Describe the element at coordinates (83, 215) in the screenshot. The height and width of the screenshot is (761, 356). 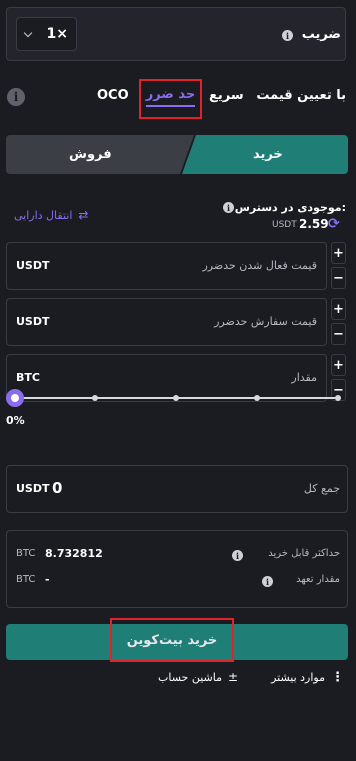
I see `swap-arrows-icon: ⇄` at that location.